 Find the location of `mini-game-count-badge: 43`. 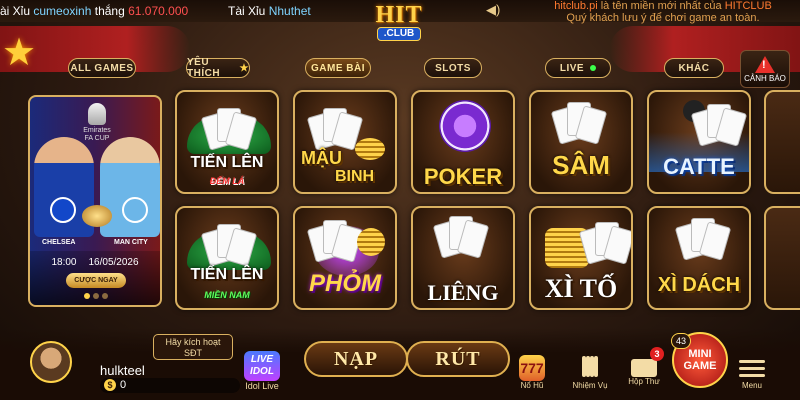

mini-game-count-badge: 43 is located at coordinates (681, 341).